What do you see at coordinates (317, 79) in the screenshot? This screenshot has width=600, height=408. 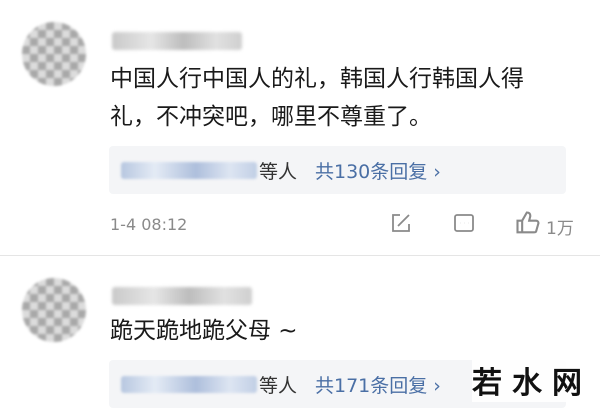 I see `comment-text-line: 中国人行中国人的礼，韩国人行韩国人得` at bounding box center [317, 79].